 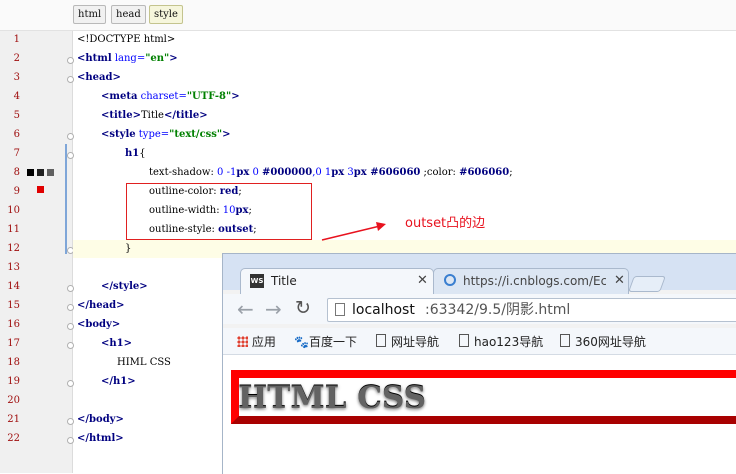 I want to click on bookmark-360: 360网址导航, so click(x=603, y=341).